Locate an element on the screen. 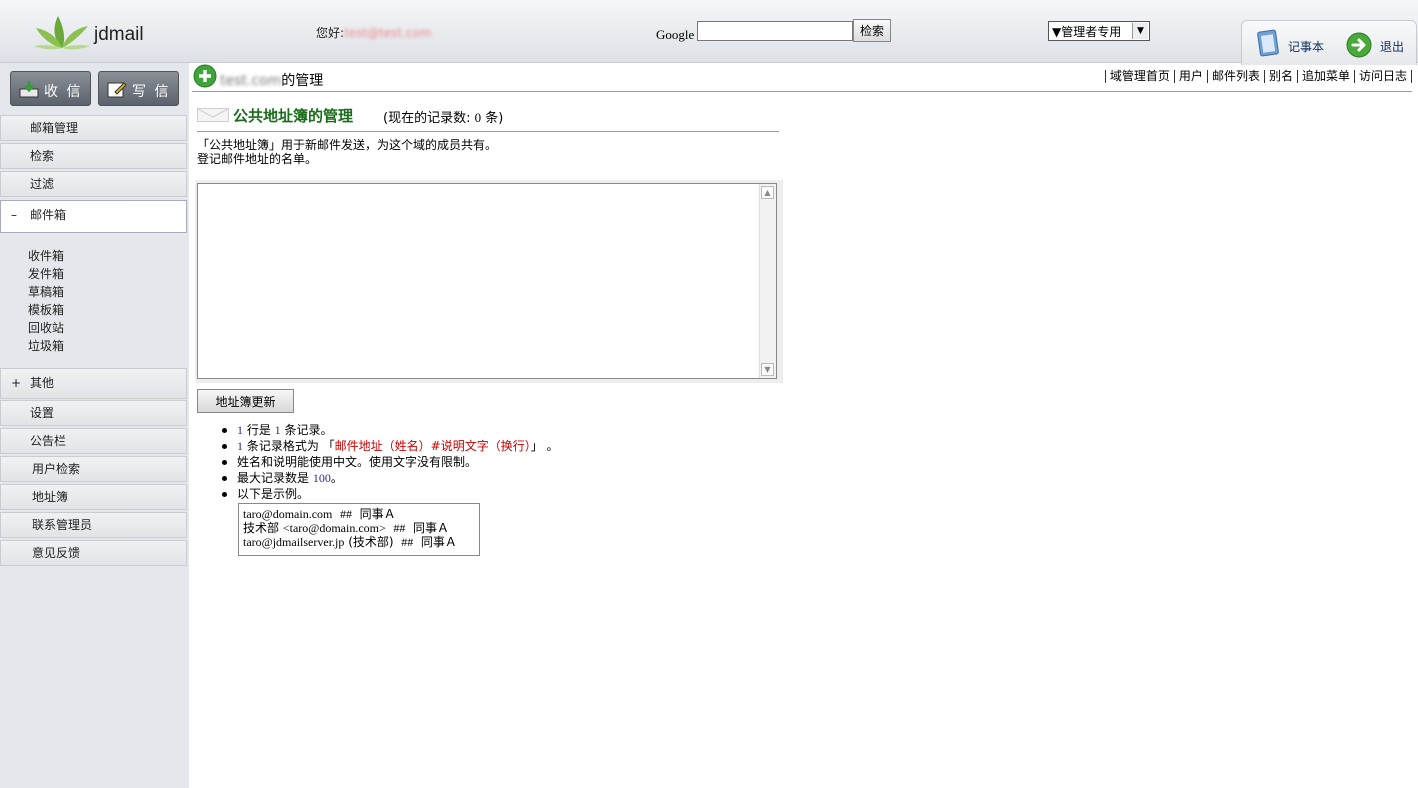 The image size is (1418, 788). logo-text: jdmail is located at coordinates (119, 34).